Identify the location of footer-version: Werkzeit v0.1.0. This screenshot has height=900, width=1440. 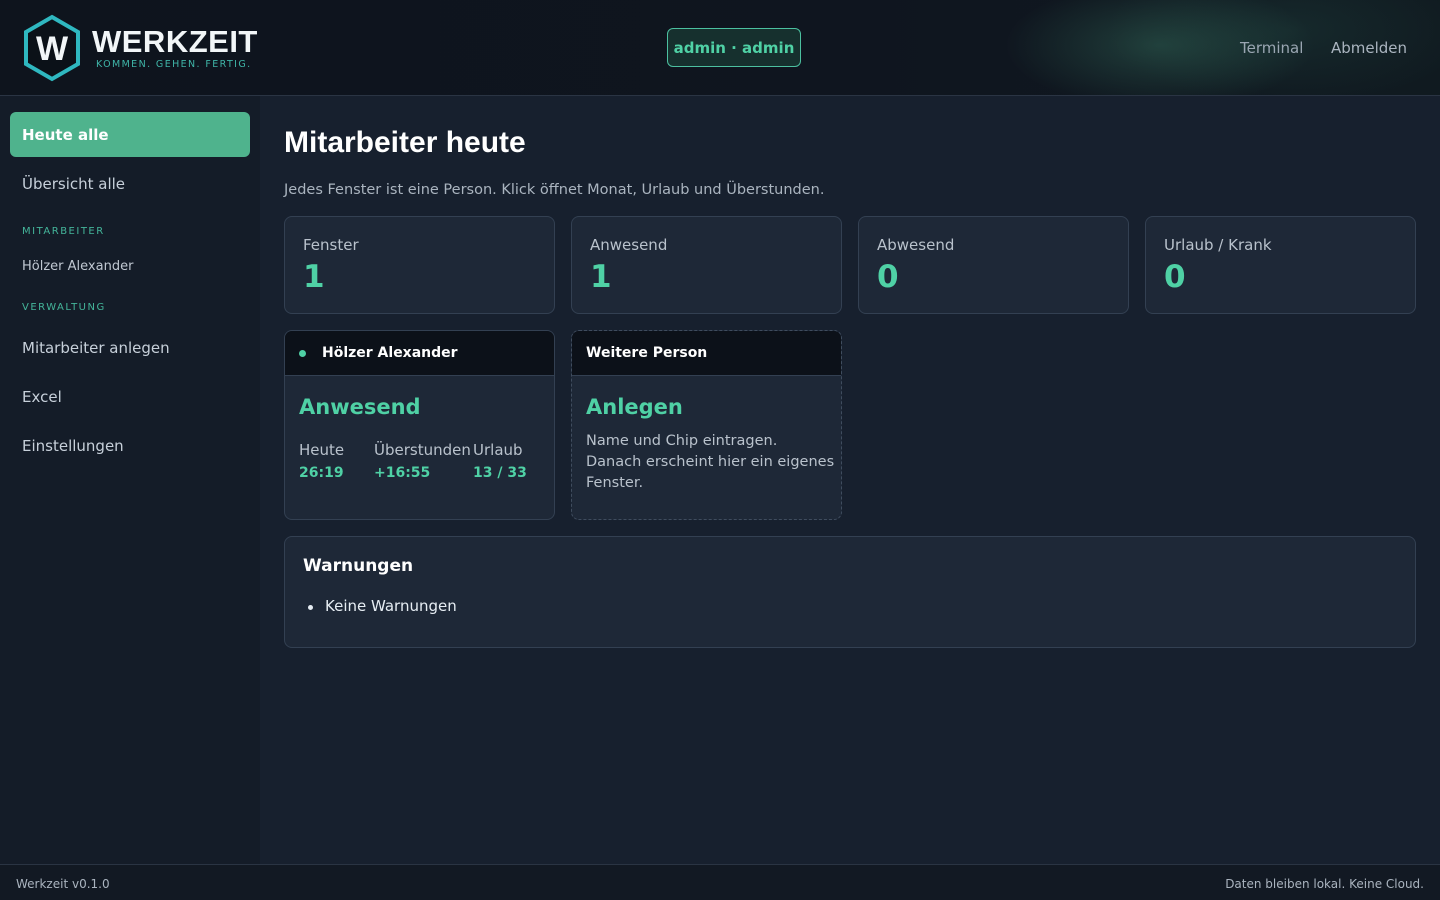
(63, 884).